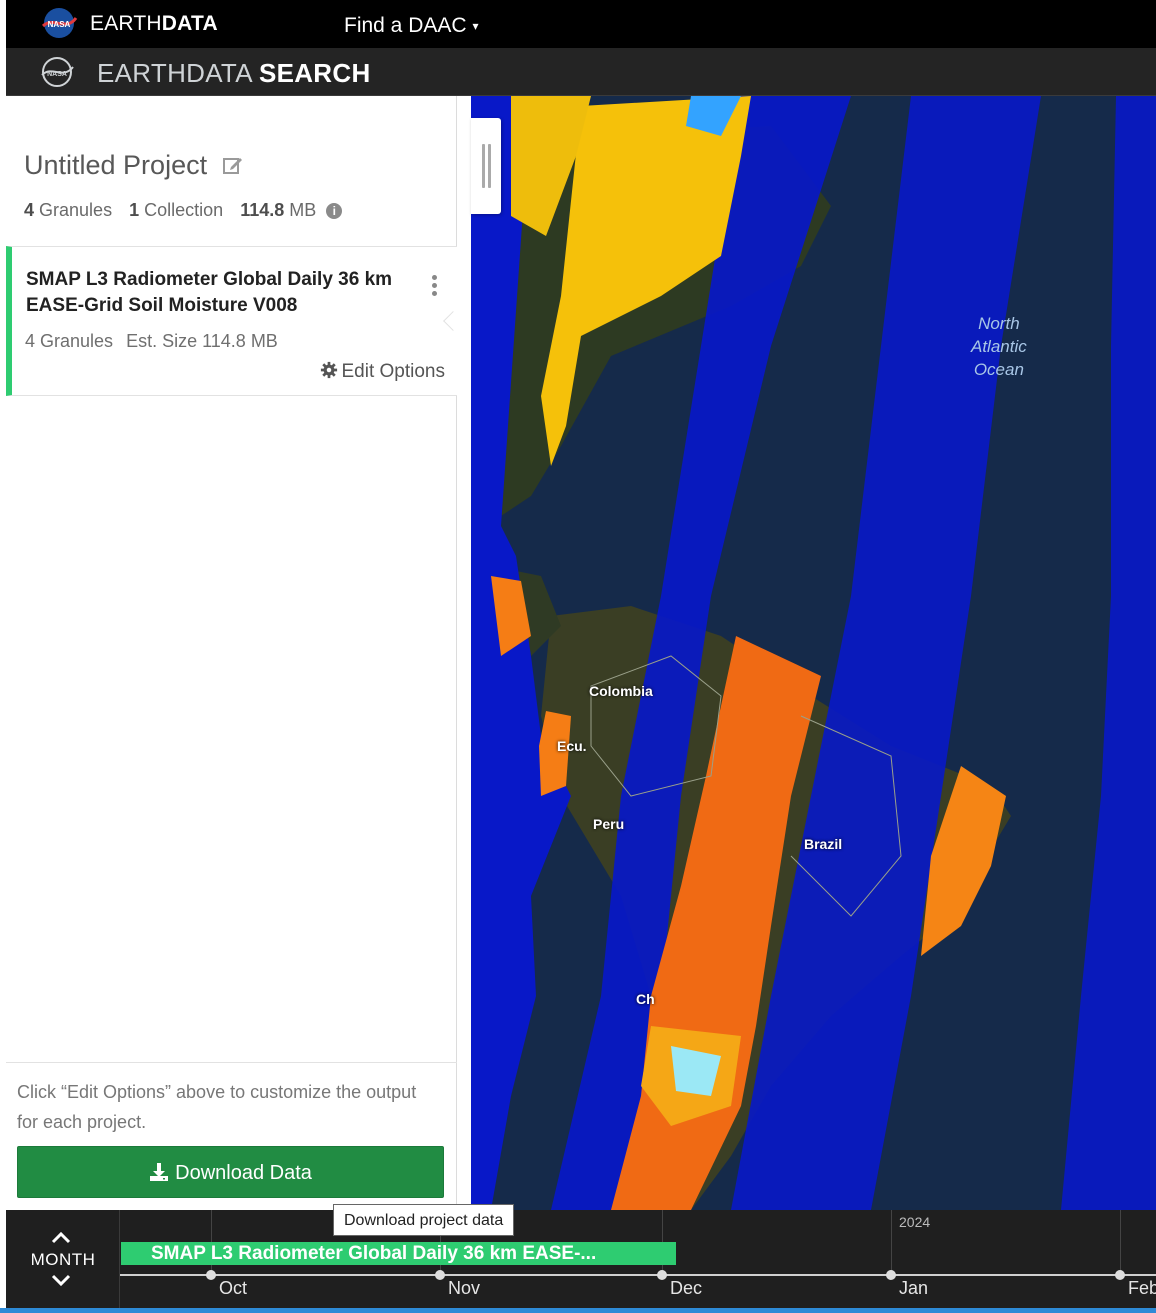 This screenshot has height=1313, width=1156. I want to click on granules-count: 4, so click(29, 210).